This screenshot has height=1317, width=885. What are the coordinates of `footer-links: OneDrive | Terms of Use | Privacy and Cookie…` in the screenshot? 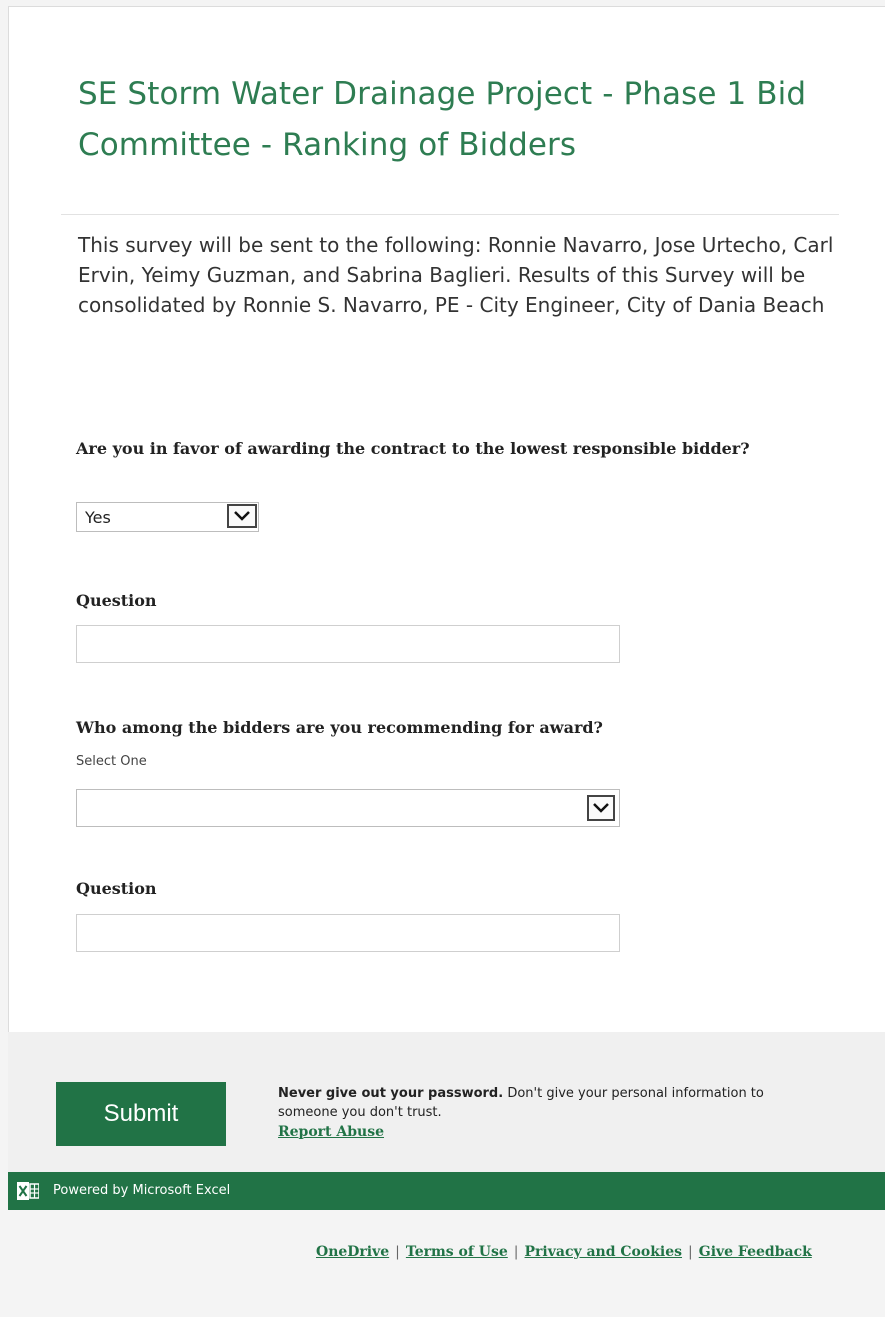 It's located at (564, 1252).